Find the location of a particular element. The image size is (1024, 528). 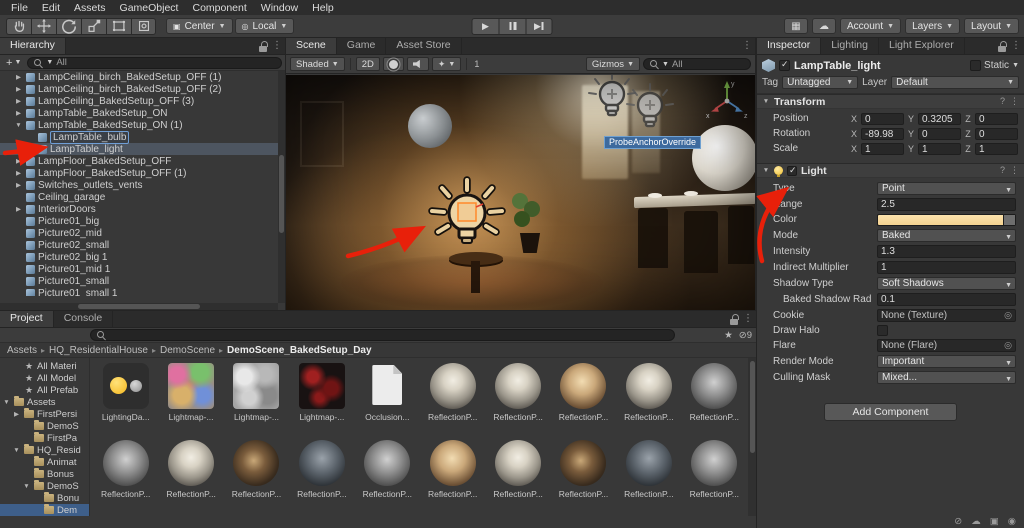

breadcrumb-item: Assets is located at coordinates (22, 350).